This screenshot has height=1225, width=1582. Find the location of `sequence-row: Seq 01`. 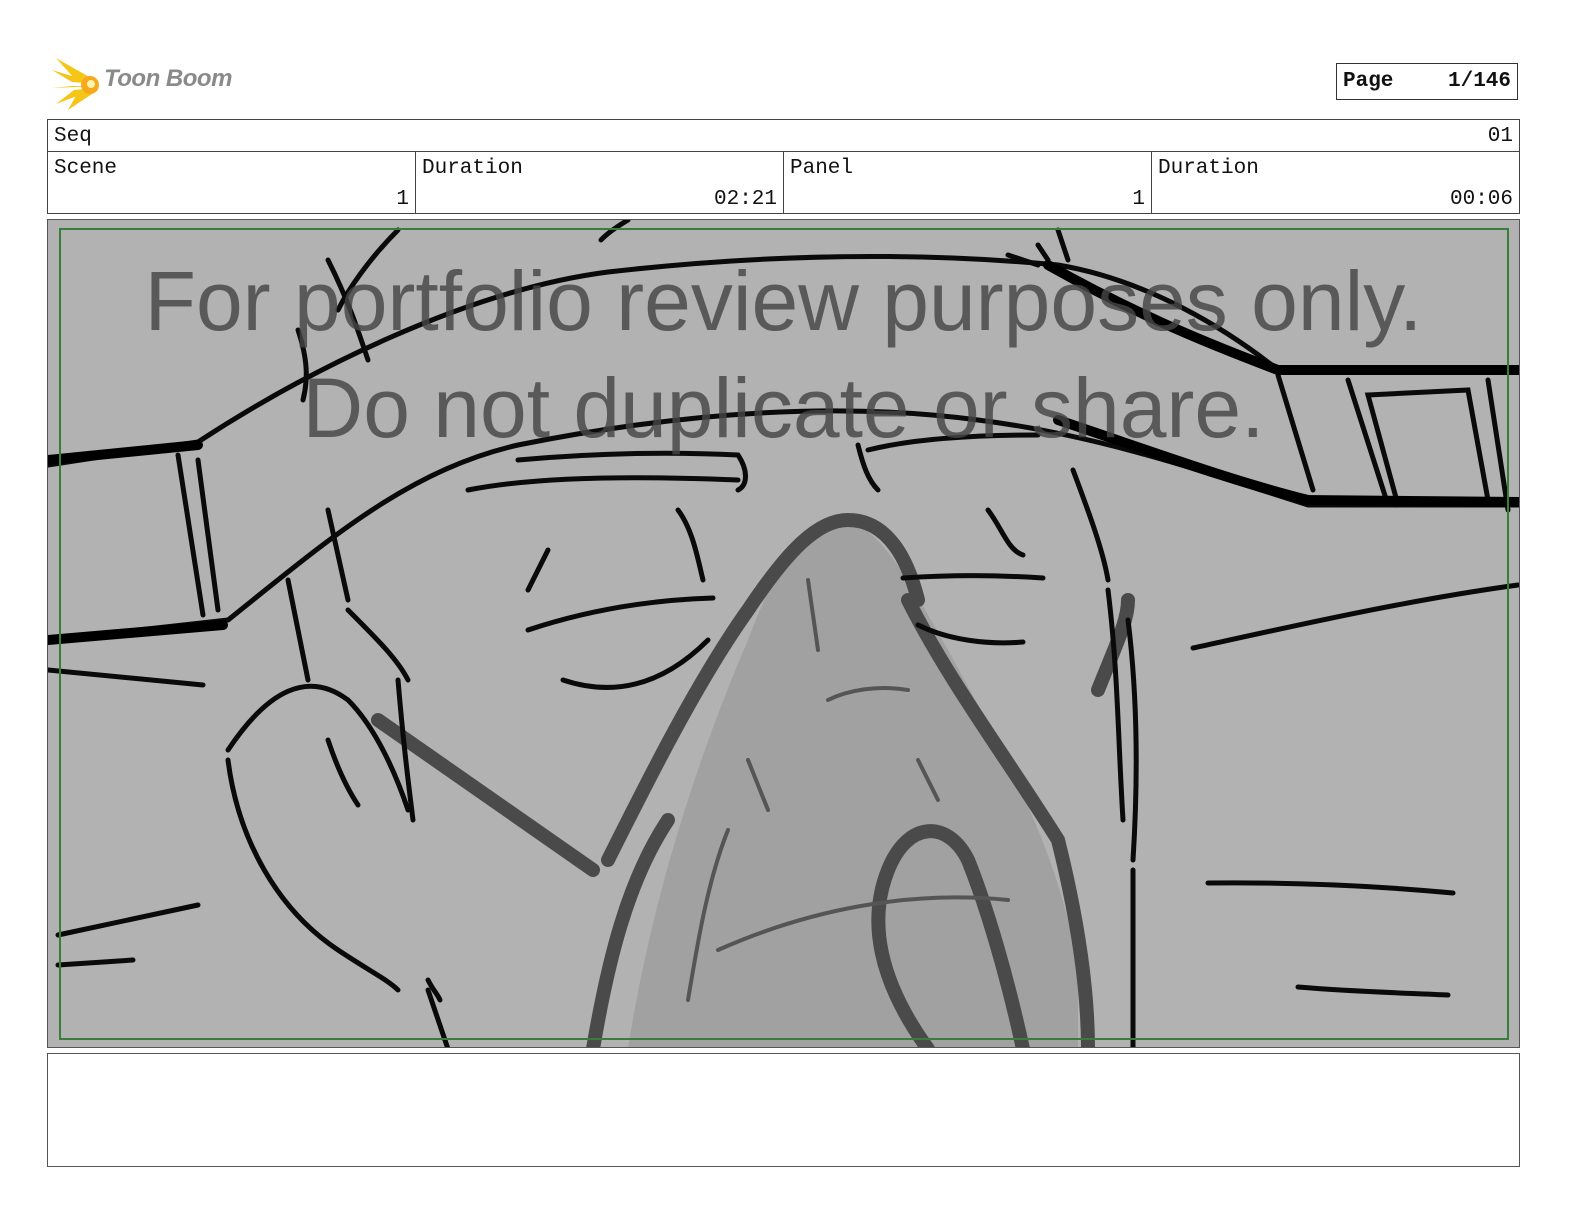

sequence-row: Seq 01 is located at coordinates (783, 136).